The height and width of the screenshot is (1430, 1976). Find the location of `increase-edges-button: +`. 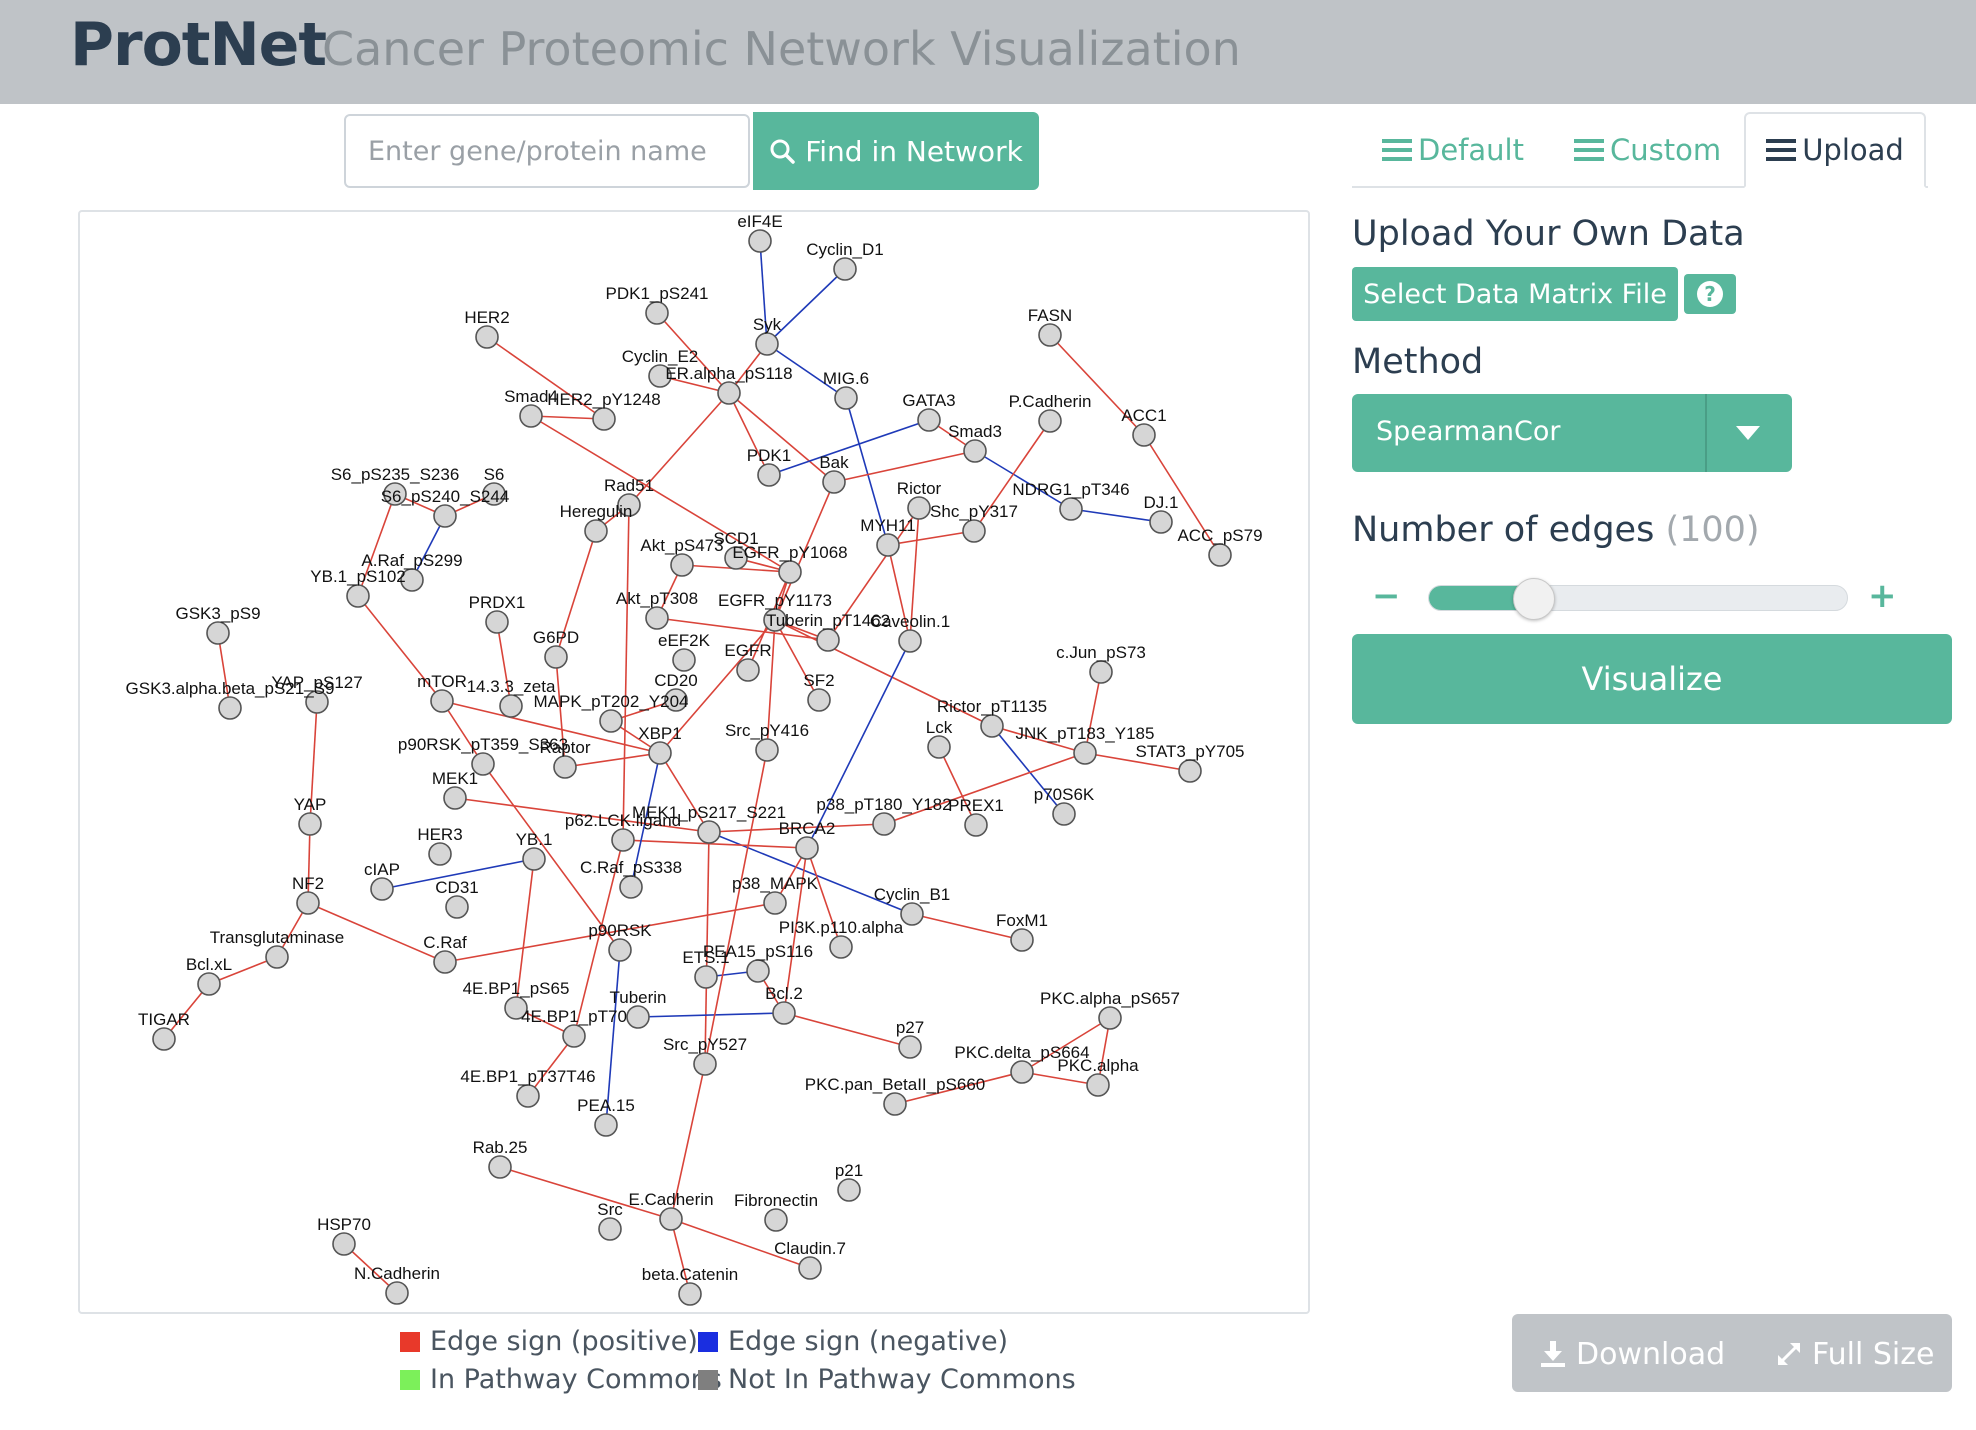

increase-edges-button: + is located at coordinates (1882, 596).